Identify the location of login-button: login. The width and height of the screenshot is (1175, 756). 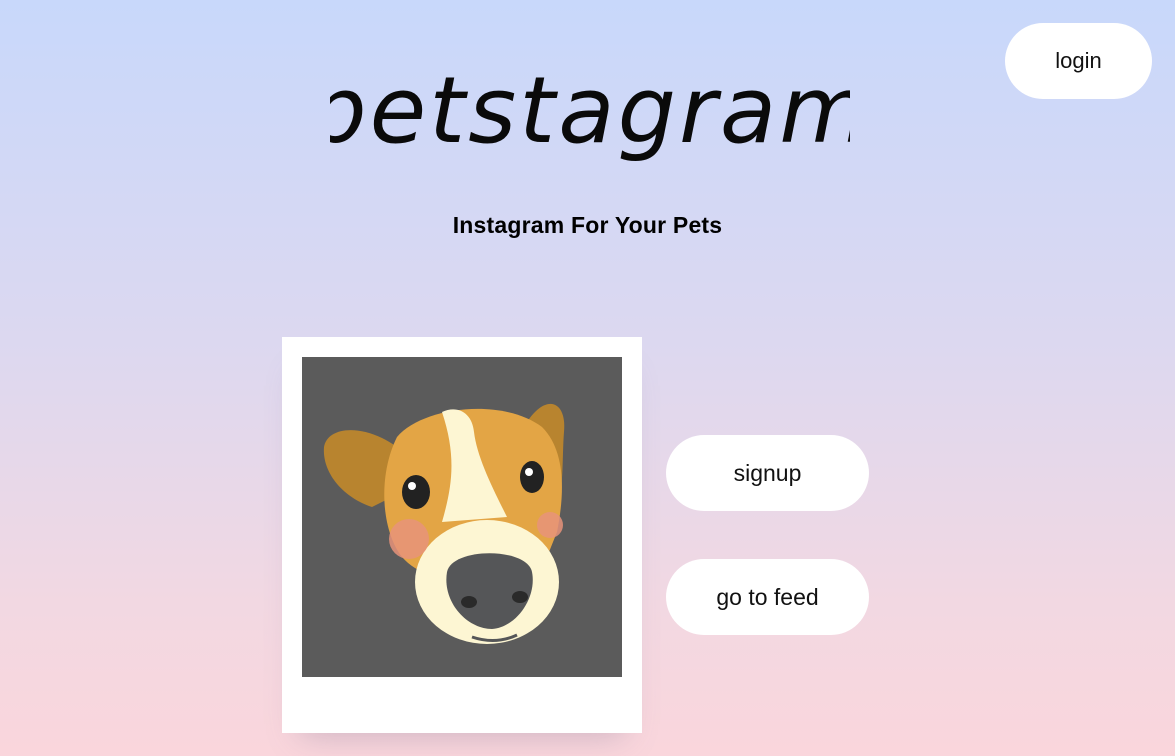
(1078, 61).